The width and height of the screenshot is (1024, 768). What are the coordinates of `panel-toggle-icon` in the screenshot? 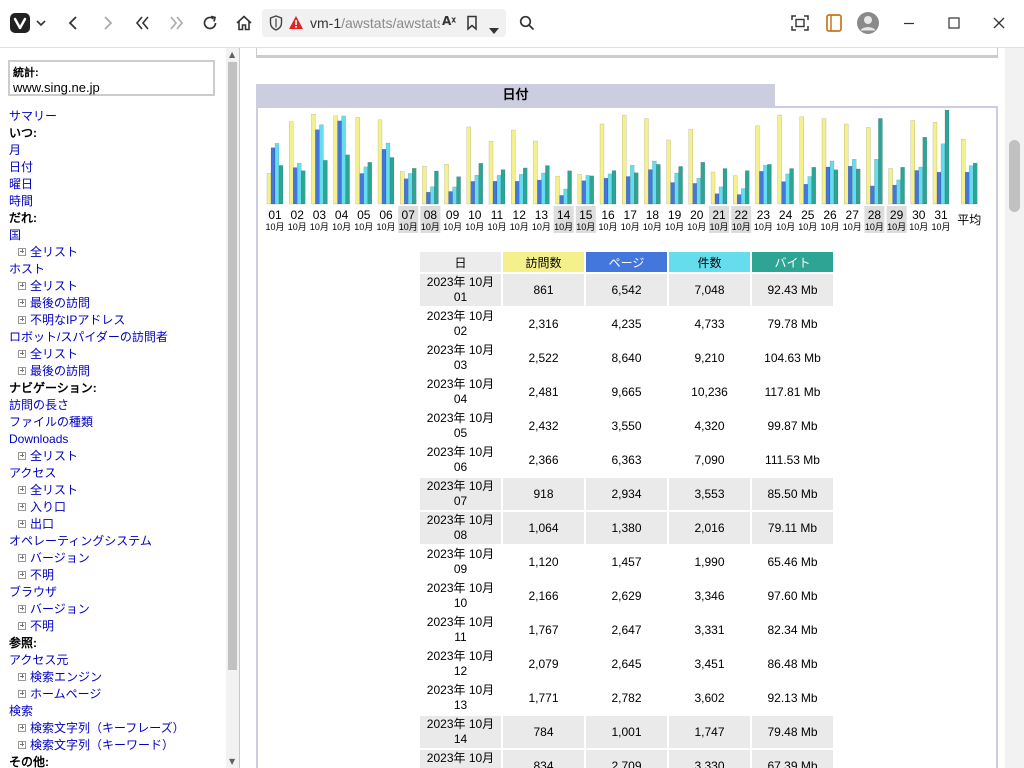 It's located at (834, 23).